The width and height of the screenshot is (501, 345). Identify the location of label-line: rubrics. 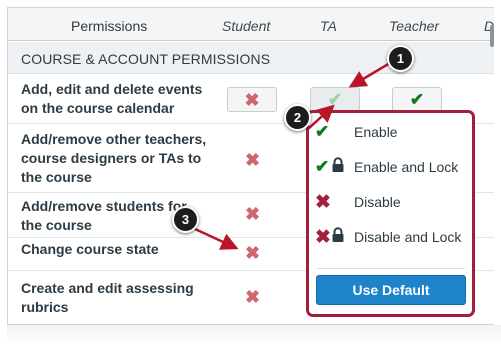
(45, 307).